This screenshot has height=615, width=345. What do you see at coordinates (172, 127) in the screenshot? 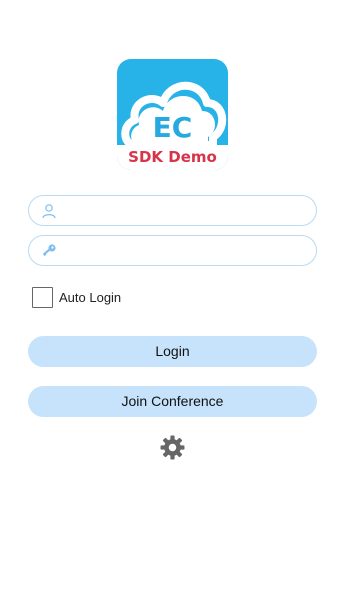
I see `logo-title: EC` at bounding box center [172, 127].